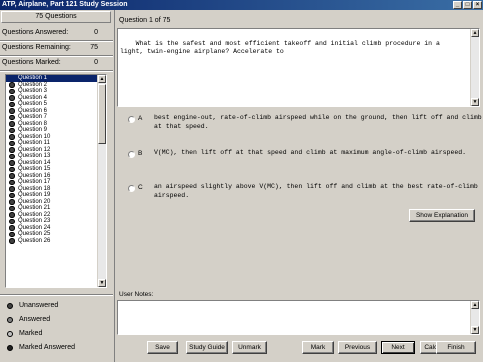 This screenshot has width=483, height=362. Describe the element at coordinates (145, 20) in the screenshot. I see `question-number: Question 1 of 75` at that location.